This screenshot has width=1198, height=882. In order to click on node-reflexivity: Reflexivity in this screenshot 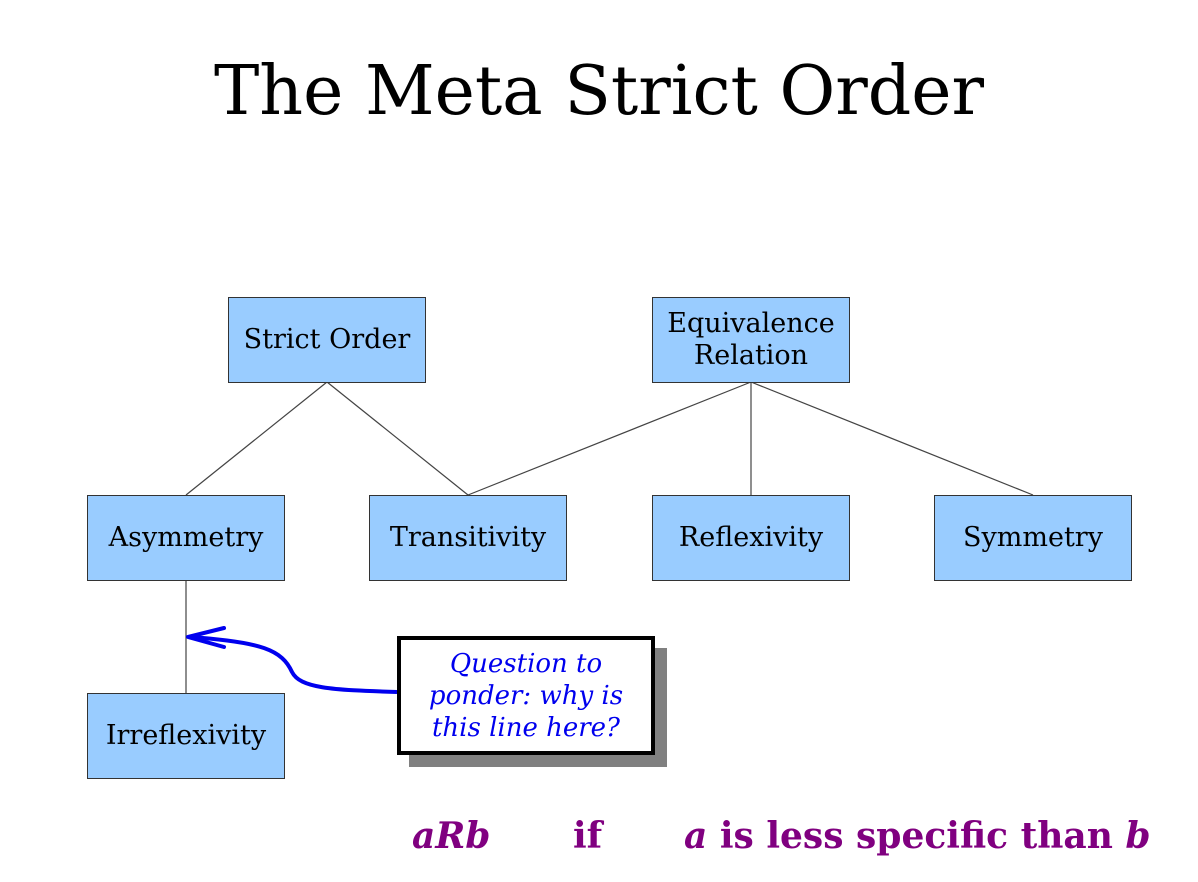, I will do `click(751, 538)`.